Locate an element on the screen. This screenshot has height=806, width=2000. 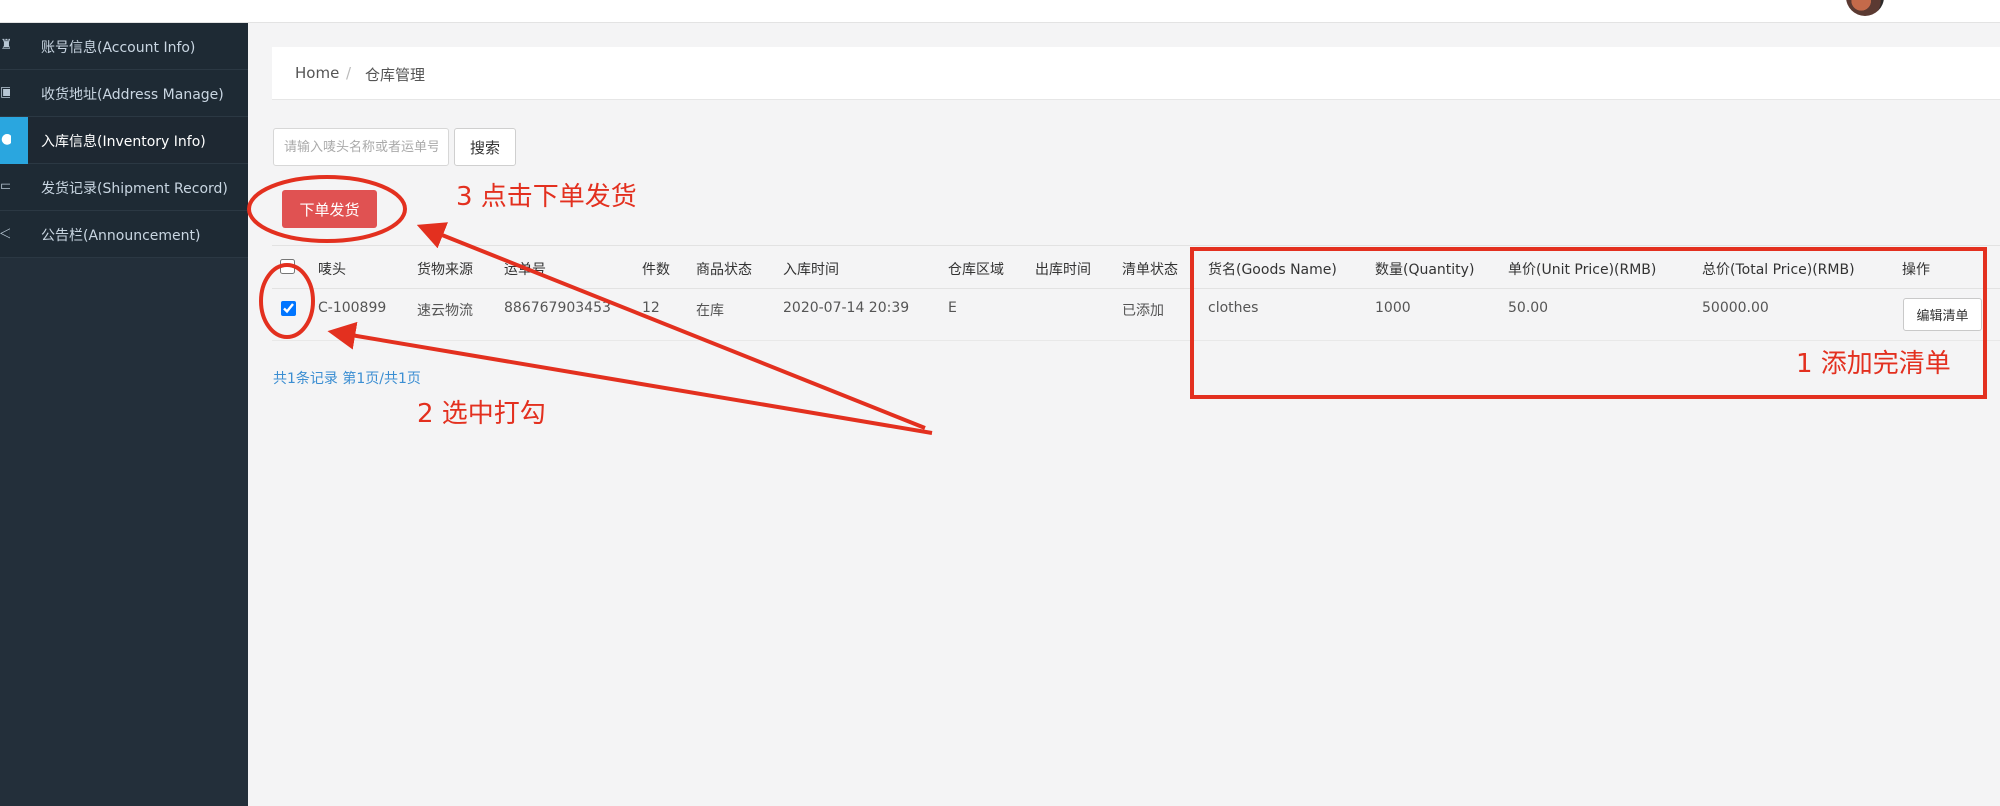
sidebar-item-label: 公告栏(Announcement) is located at coordinates (121, 236).